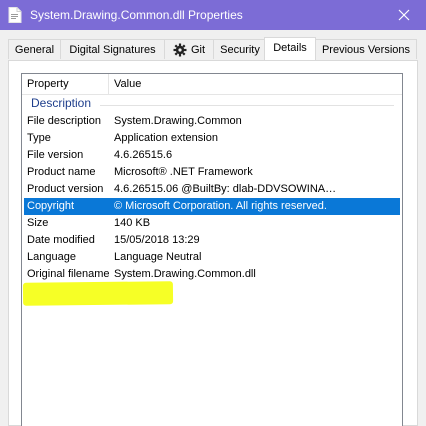 The width and height of the screenshot is (426, 426). I want to click on property-value: System.Drawing.Common.dll, so click(185, 274).